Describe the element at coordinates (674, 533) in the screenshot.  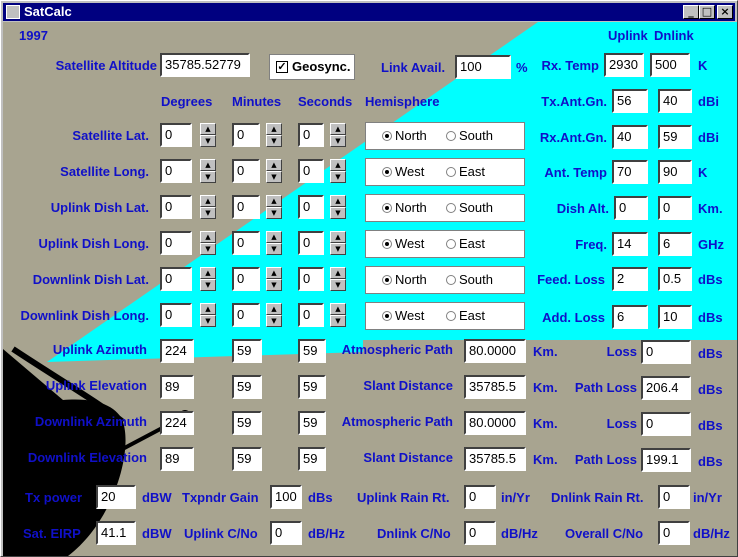
I see `overall-cno-output: 0` at that location.